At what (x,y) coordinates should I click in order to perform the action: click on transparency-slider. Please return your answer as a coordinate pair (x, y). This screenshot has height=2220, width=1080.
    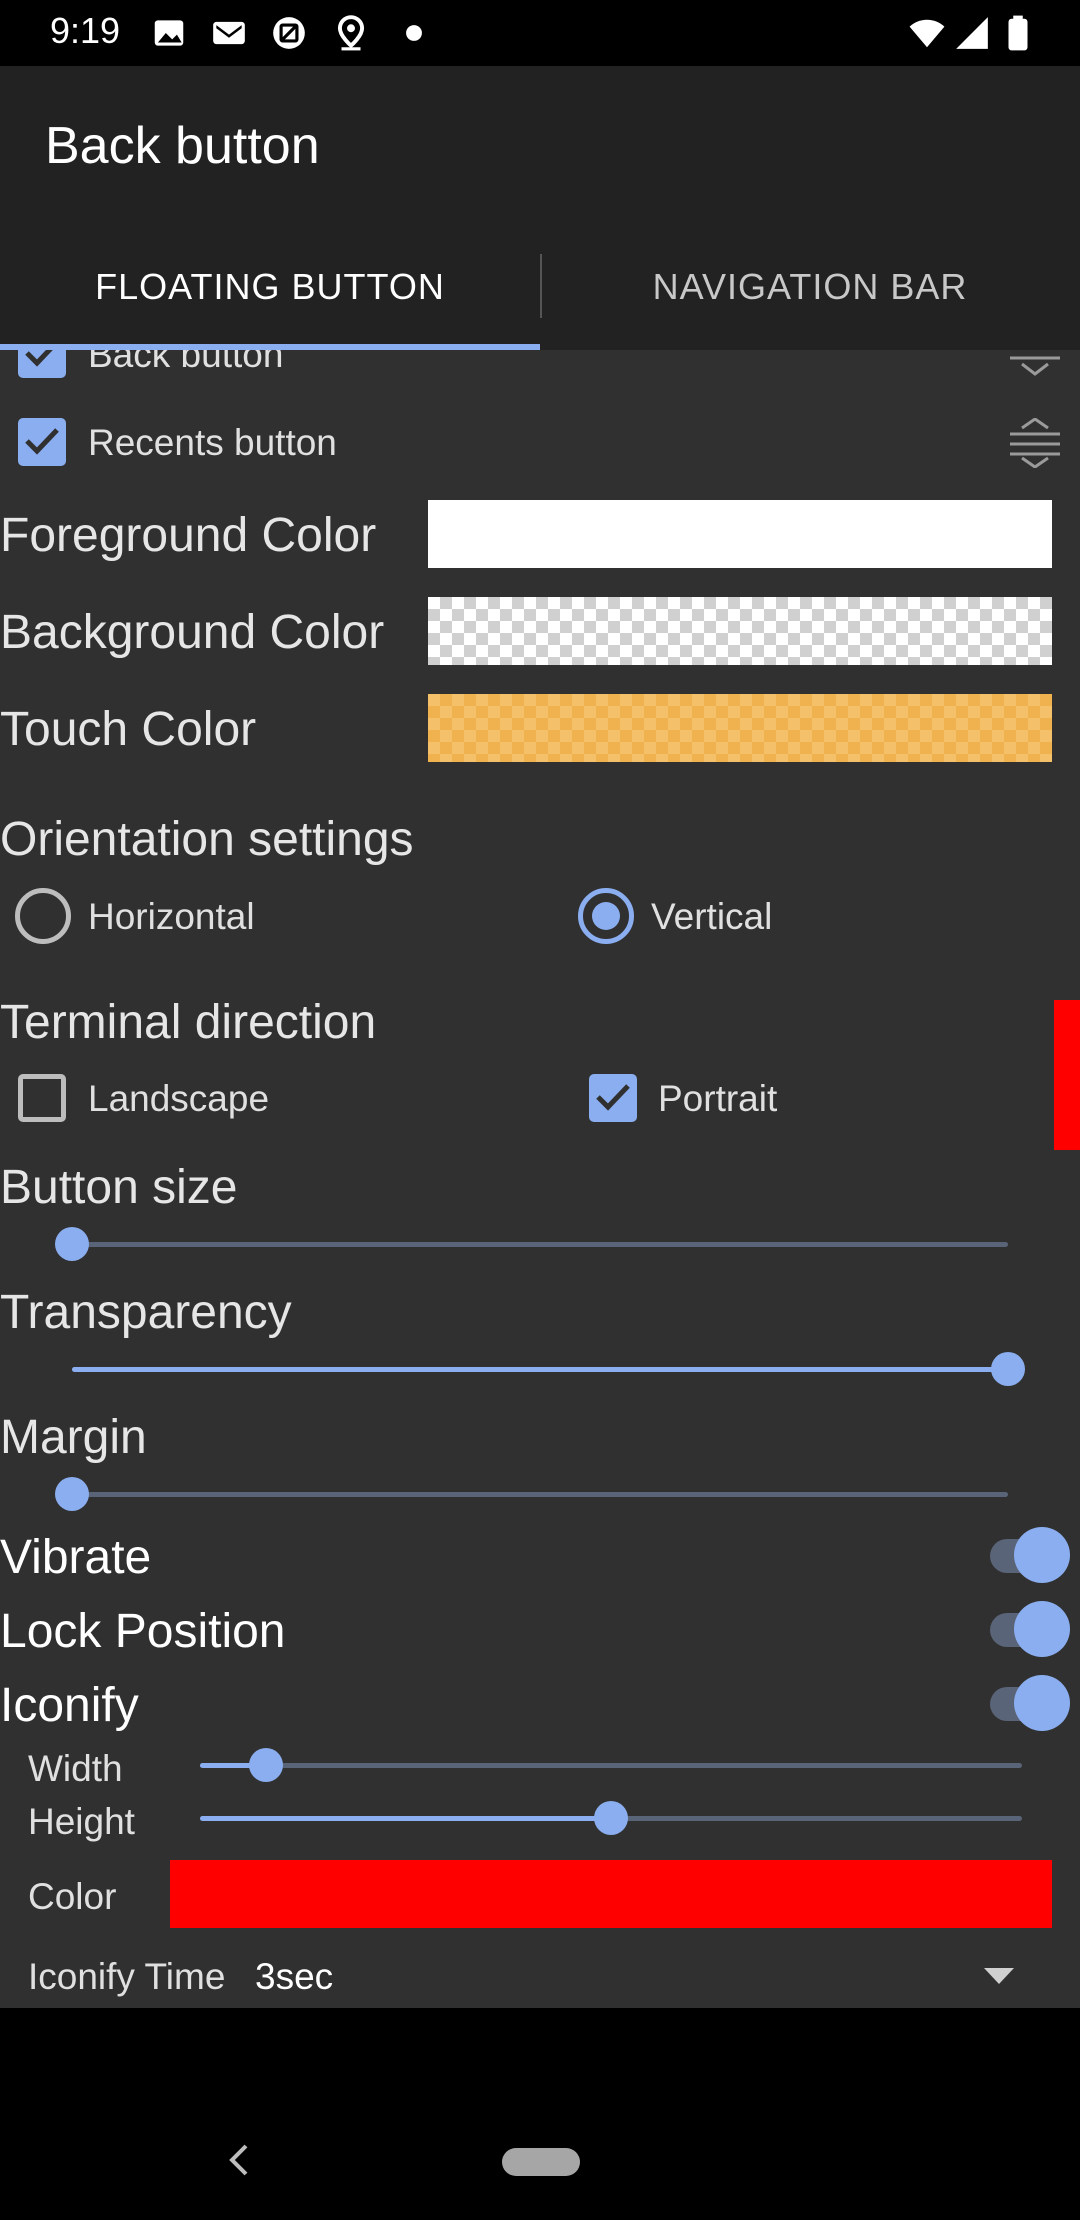
    Looking at the image, I should click on (548, 1369).